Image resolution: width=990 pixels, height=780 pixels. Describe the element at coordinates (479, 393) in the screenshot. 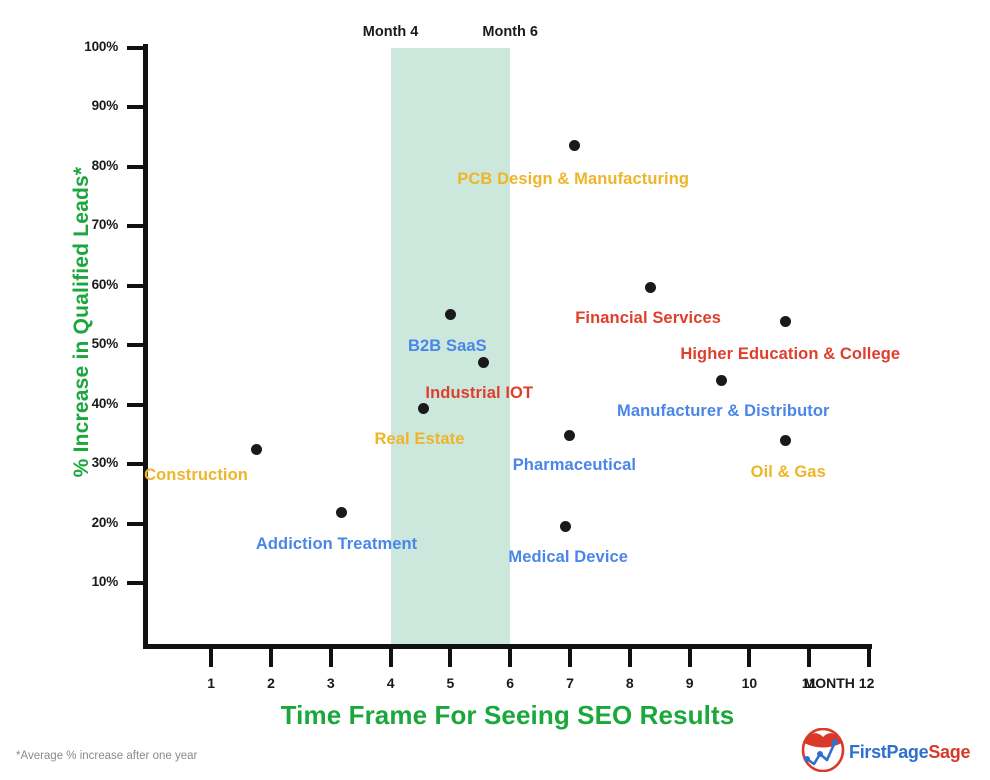

I see `data-point-label: Industrial IOT` at that location.